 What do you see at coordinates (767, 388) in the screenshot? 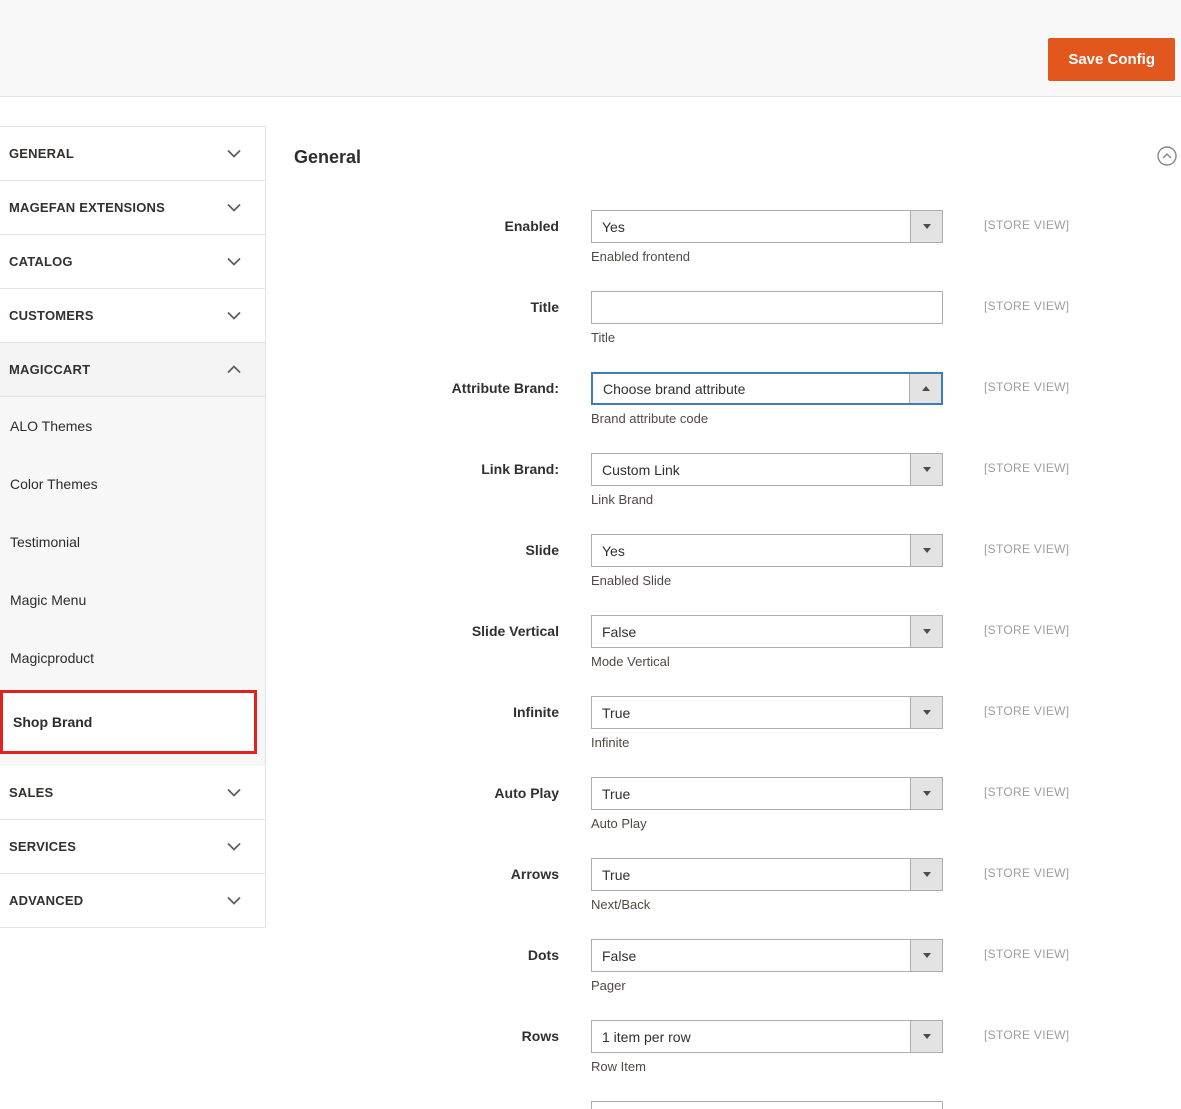
I see `field-select: Choose brand attribute` at bounding box center [767, 388].